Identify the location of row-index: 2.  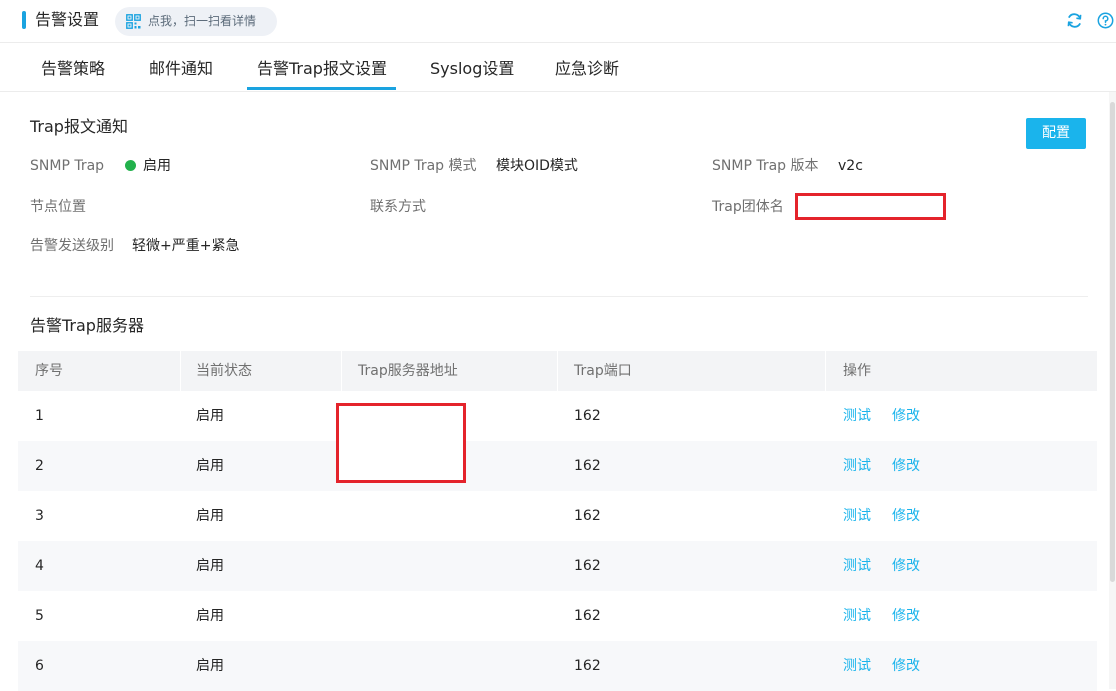
(39, 466).